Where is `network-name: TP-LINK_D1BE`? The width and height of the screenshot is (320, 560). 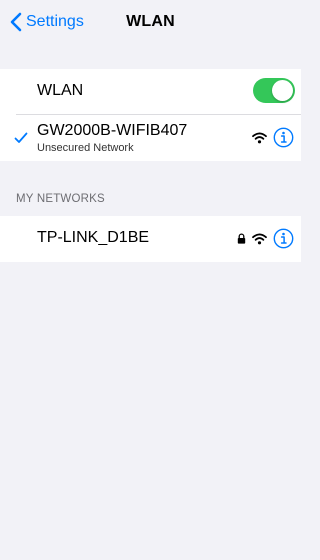
network-name: TP-LINK_D1BE is located at coordinates (93, 237).